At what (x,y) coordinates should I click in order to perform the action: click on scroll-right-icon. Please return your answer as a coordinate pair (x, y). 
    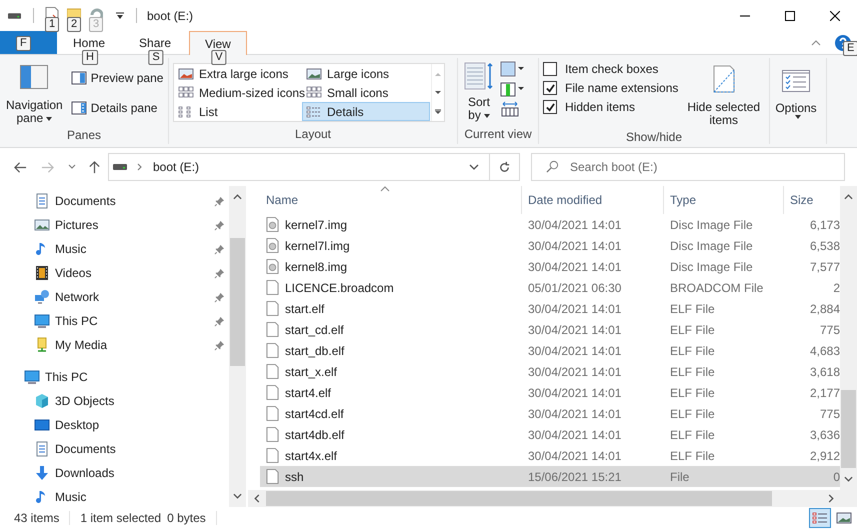
    Looking at the image, I should click on (831, 498).